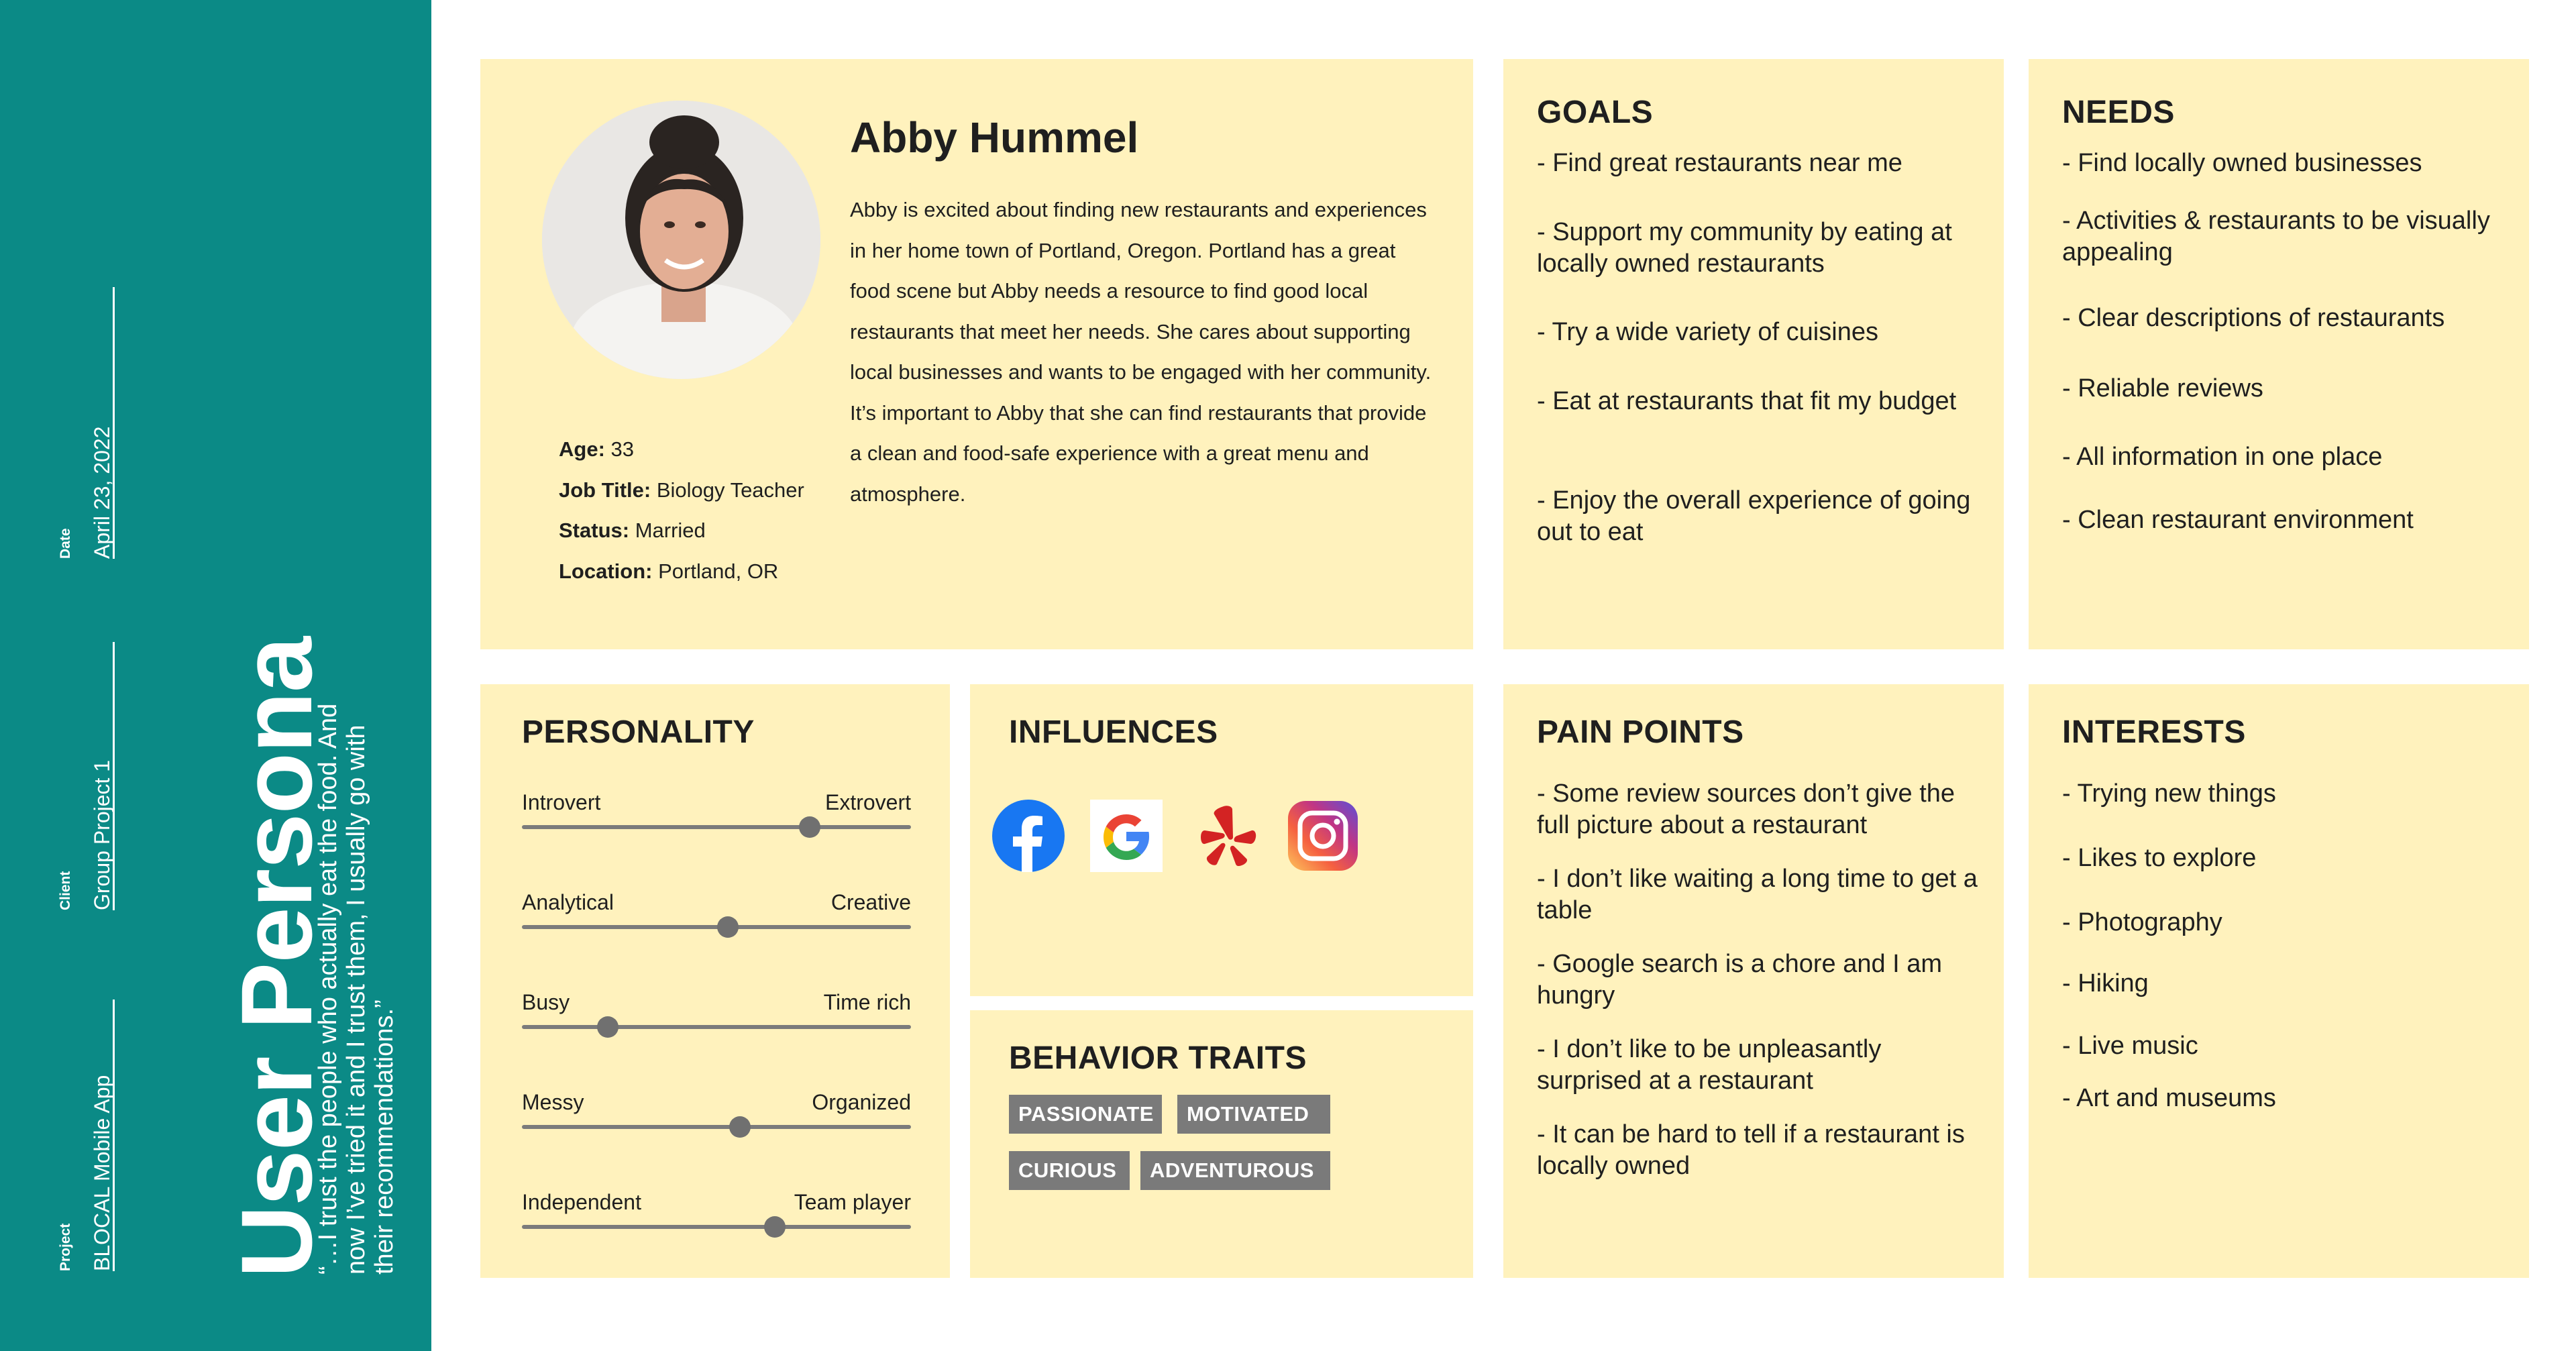 This screenshot has height=1351, width=2576. I want to click on interests-title: INTERESTS, so click(2154, 732).